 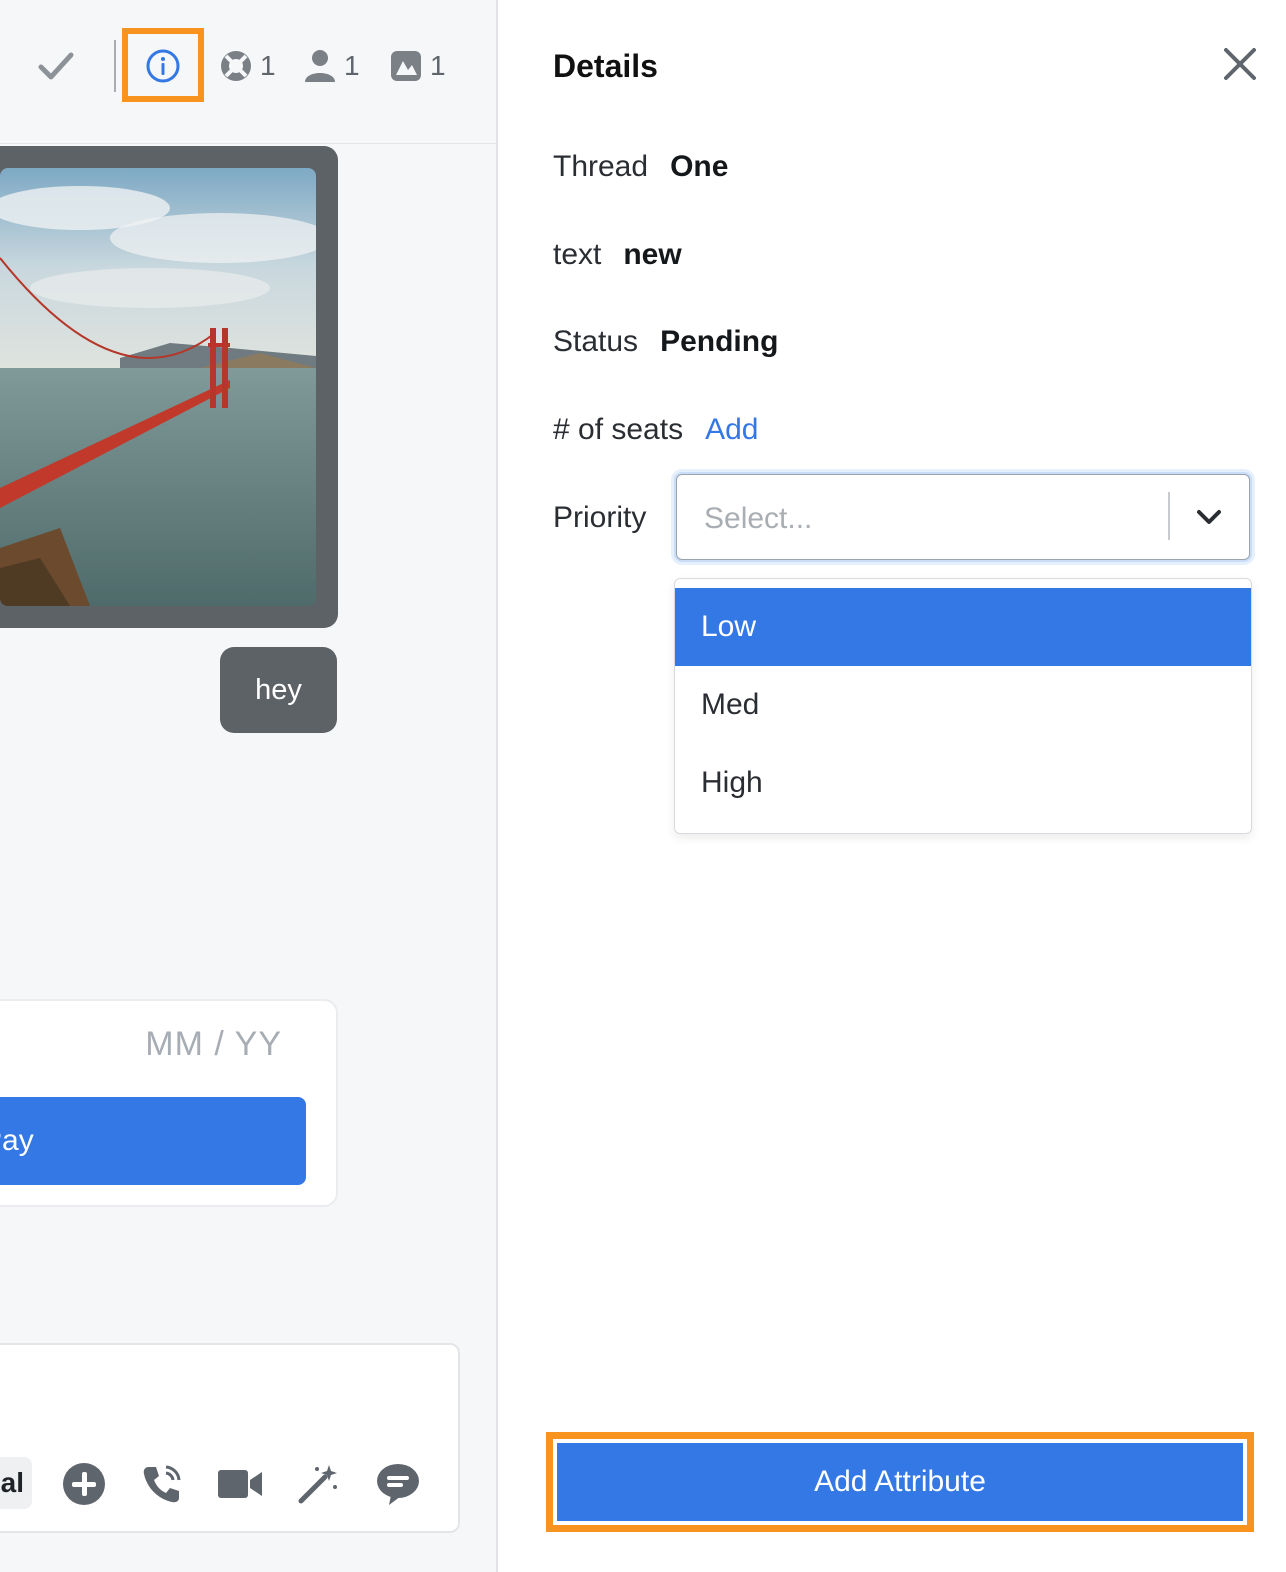 I want to click on detail-label: # of seats, so click(x=618, y=429).